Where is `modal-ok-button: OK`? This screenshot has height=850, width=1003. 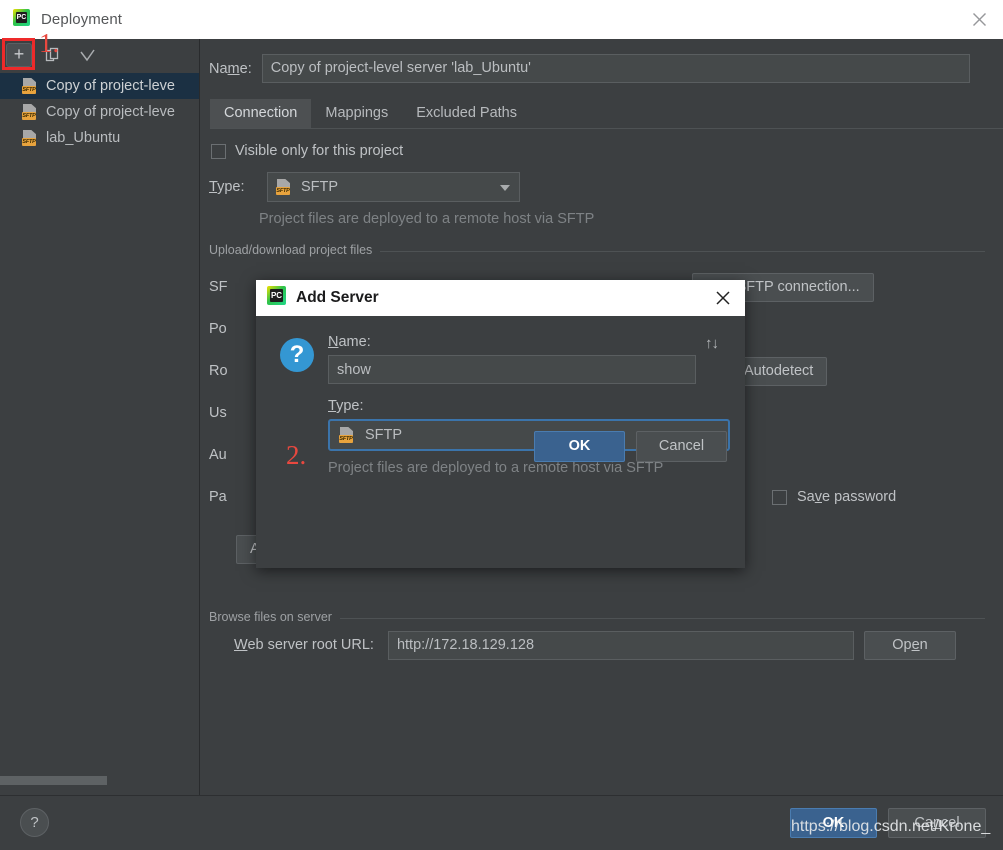 modal-ok-button: OK is located at coordinates (579, 446).